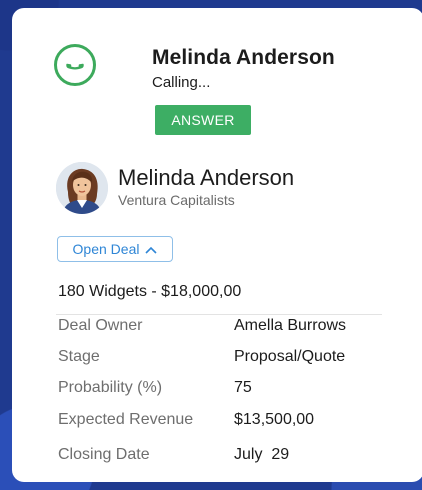 Image resolution: width=422 pixels, height=490 pixels. Describe the element at coordinates (82, 188) in the screenshot. I see `avatar` at that location.